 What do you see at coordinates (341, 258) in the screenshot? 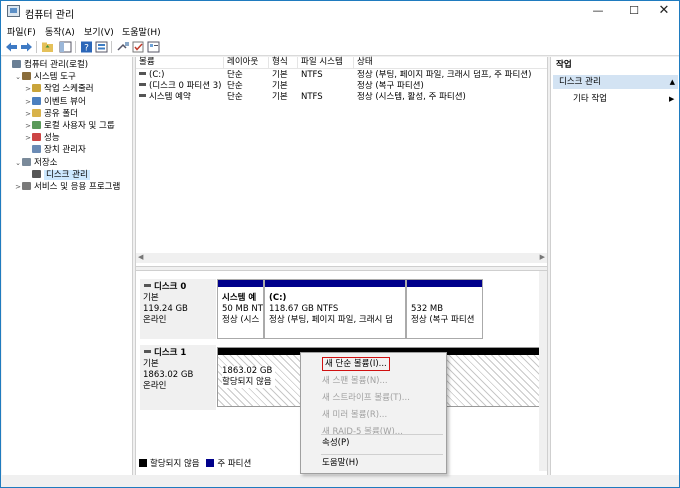
I see `horizontal-scrollbar: ◀ ▶` at bounding box center [341, 258].